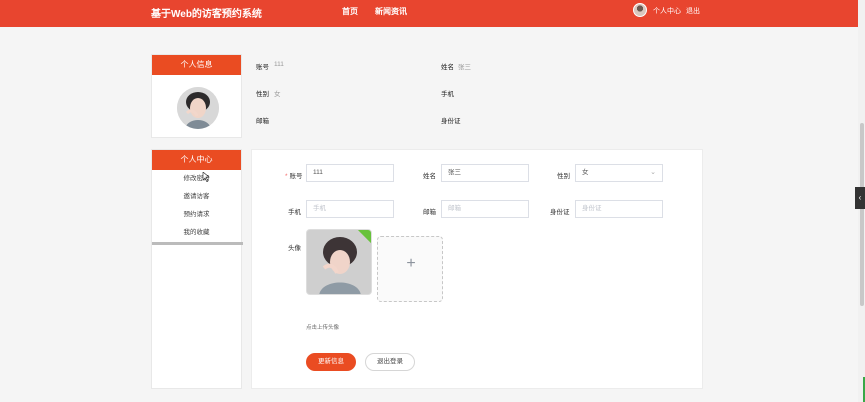 This screenshot has width=865, height=402. Describe the element at coordinates (451, 121) in the screenshot. I see `info-id-label: 身份证` at that location.